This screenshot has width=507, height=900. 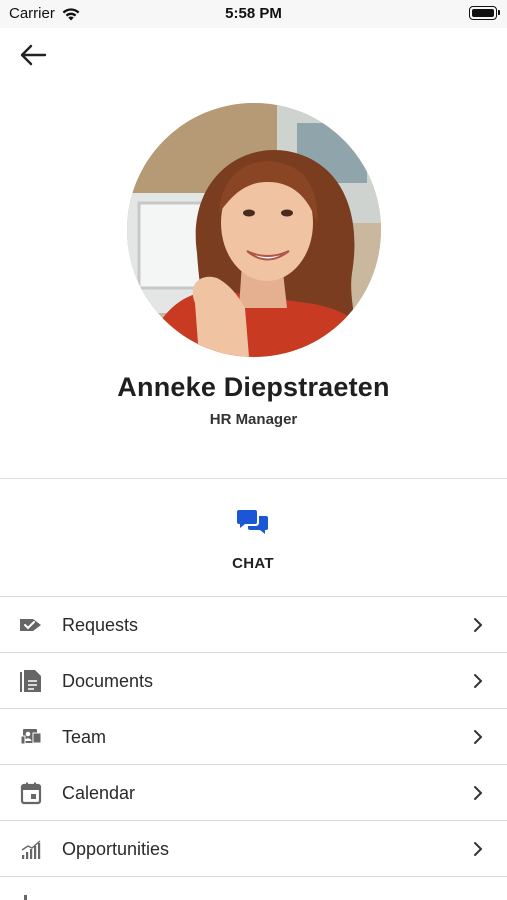 What do you see at coordinates (253, 387) in the screenshot?
I see `profile-name: Anneke Diepstraeten` at bounding box center [253, 387].